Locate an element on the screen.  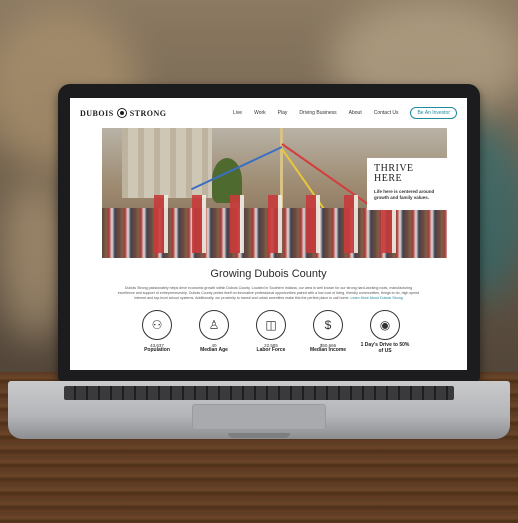
be-an-investor-button: Be An Investor is located at coordinates (433, 113).